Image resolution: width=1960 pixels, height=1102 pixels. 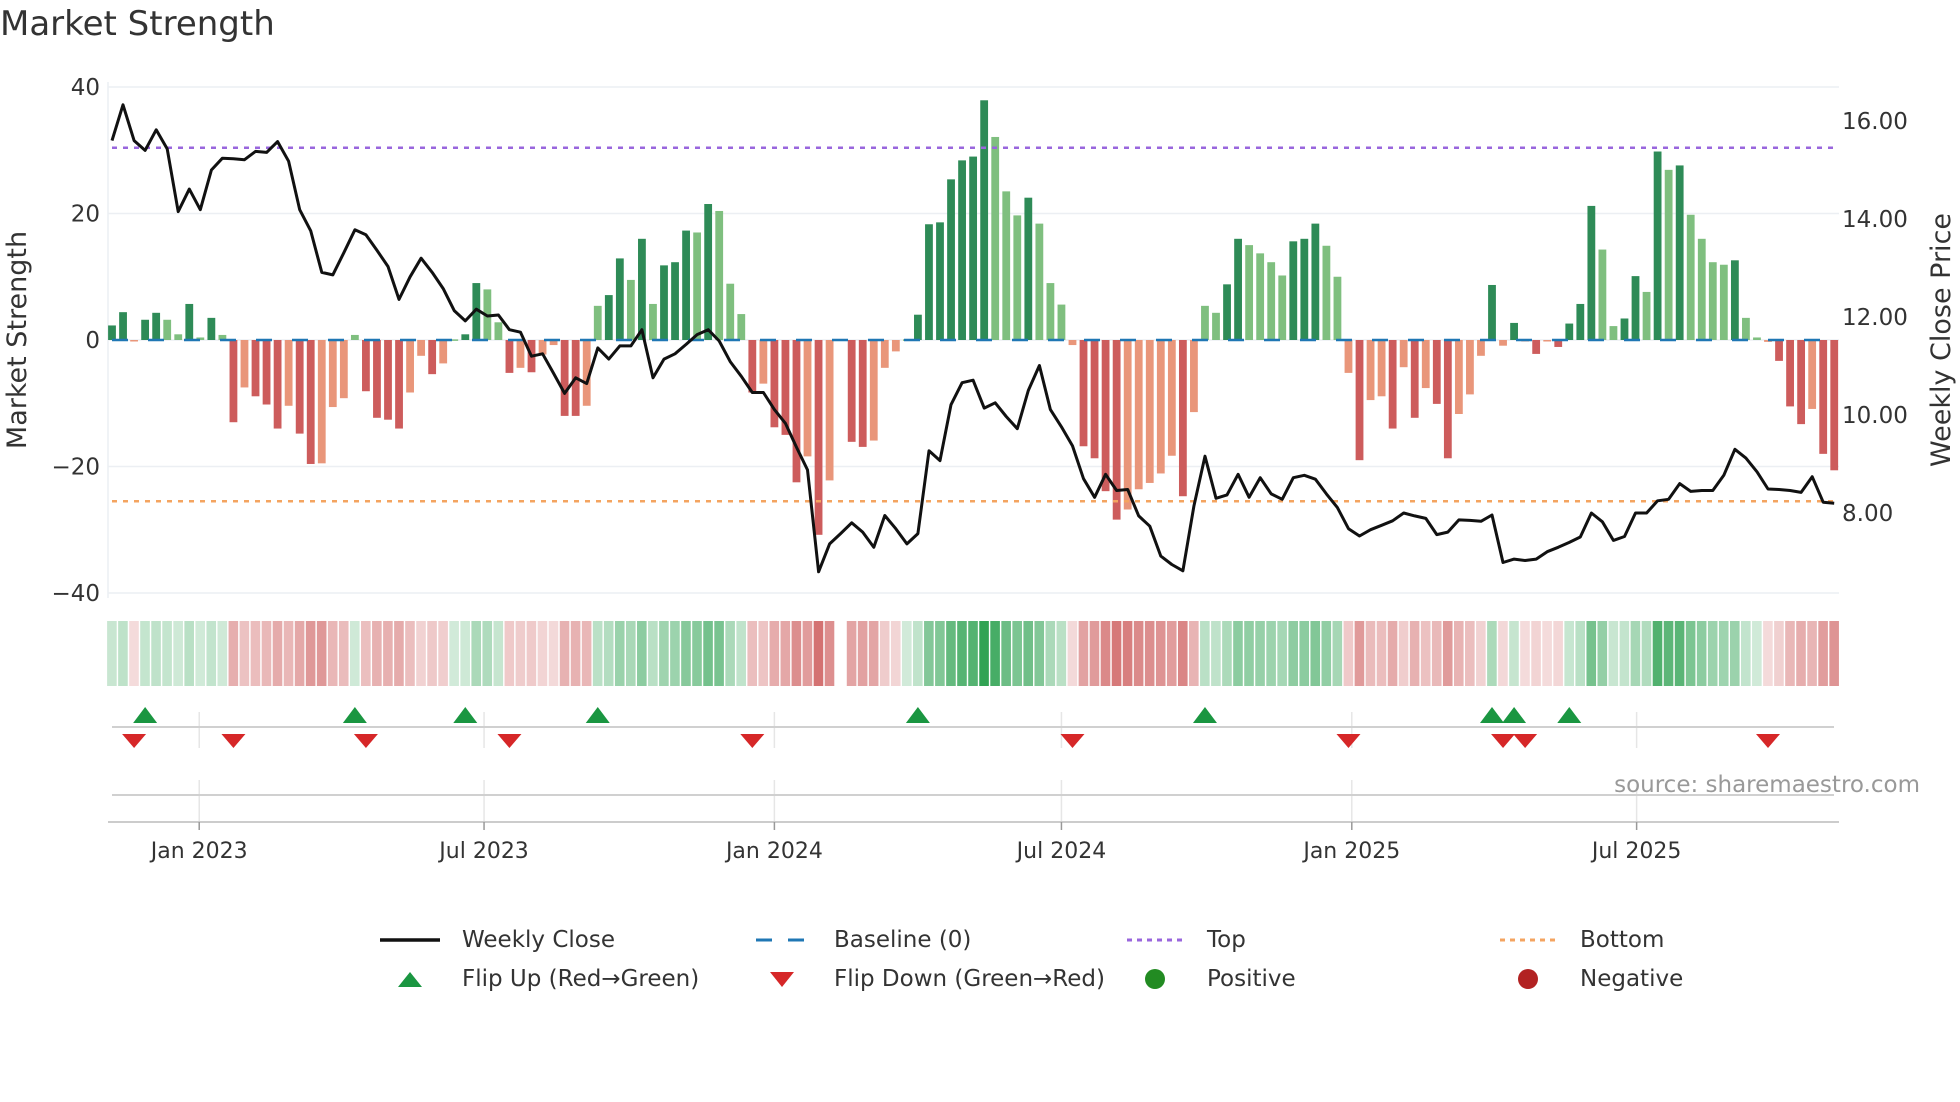 What do you see at coordinates (1226, 940) in the screenshot?
I see `legend-label: Top` at bounding box center [1226, 940].